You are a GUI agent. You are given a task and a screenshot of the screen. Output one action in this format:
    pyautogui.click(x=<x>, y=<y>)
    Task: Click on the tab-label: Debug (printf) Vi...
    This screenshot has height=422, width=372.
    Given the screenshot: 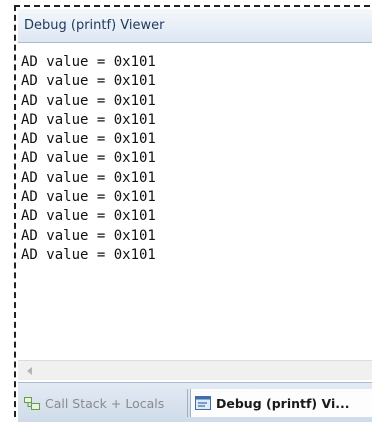 What is the action you would take?
    pyautogui.click(x=283, y=403)
    